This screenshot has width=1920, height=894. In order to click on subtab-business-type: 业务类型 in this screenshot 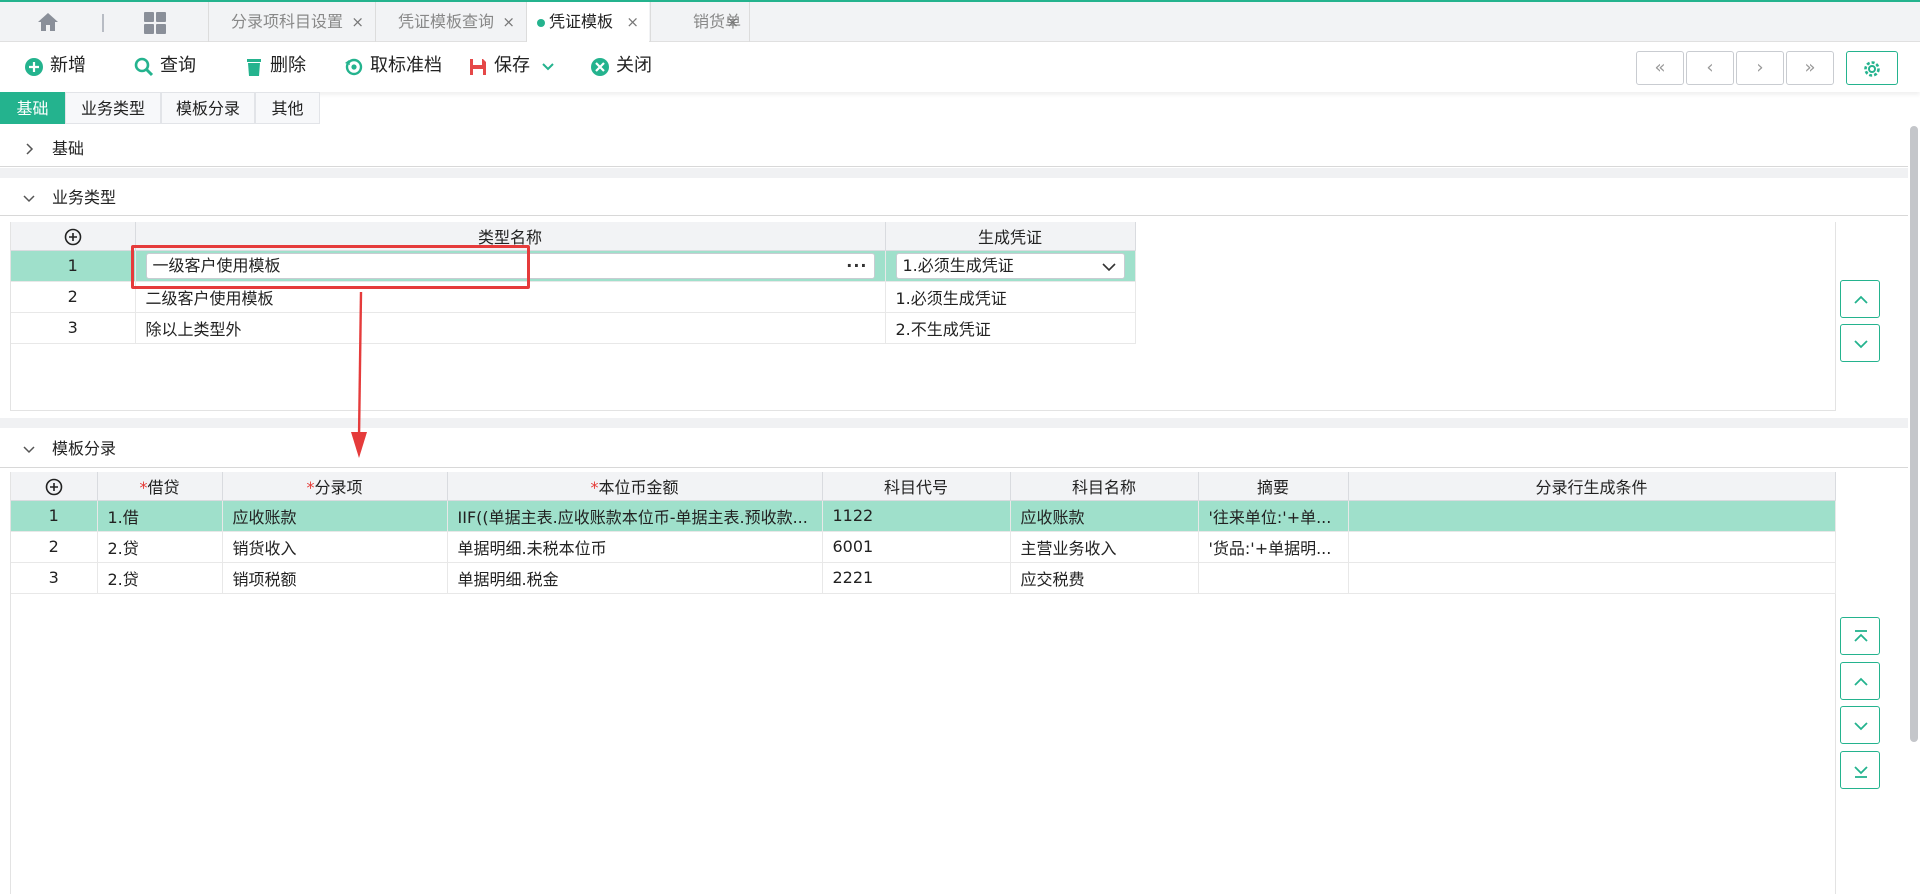, I will do `click(113, 108)`.